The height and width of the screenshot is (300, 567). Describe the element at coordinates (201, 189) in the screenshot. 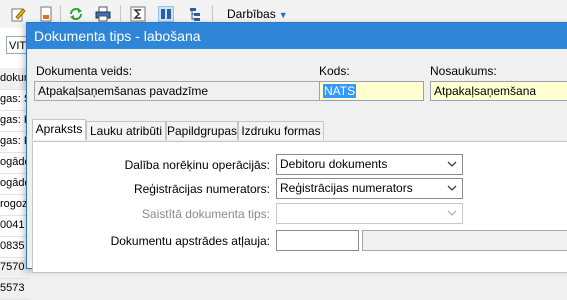

I see `numerator-label: Reģistrācijas numerators:` at that location.